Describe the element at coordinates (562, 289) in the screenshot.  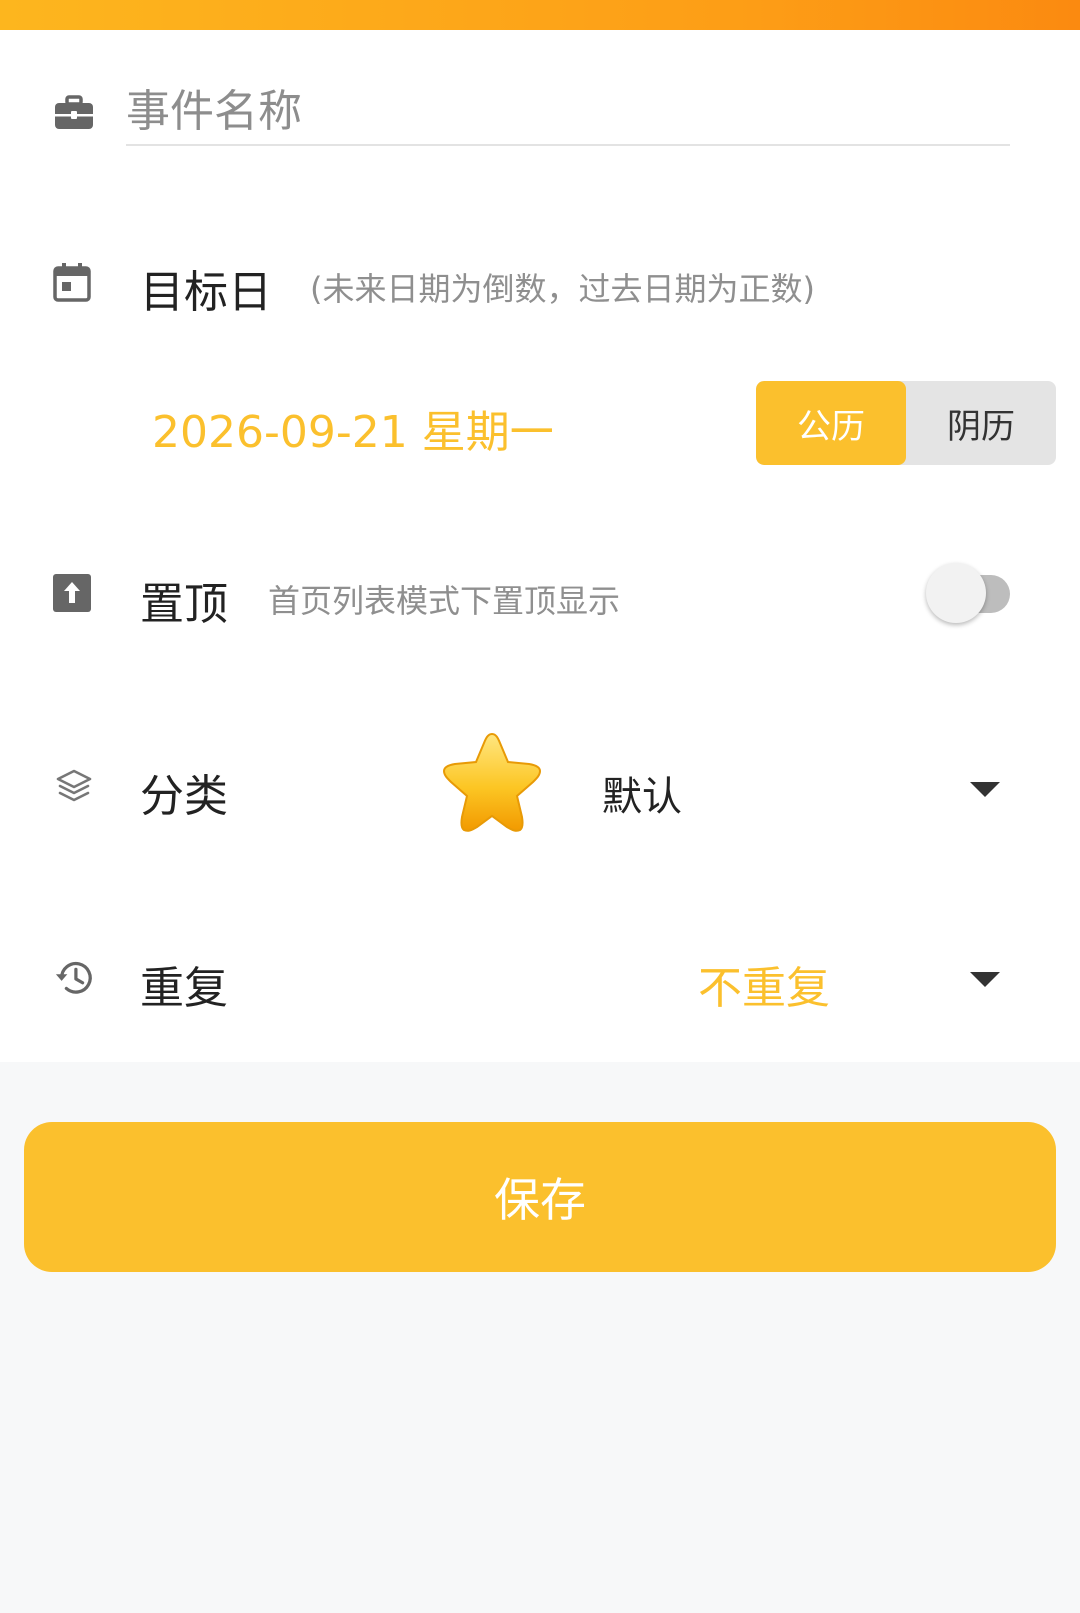
I see `target-date-hint: (未来日期为倒数，过去日期为正数)` at that location.